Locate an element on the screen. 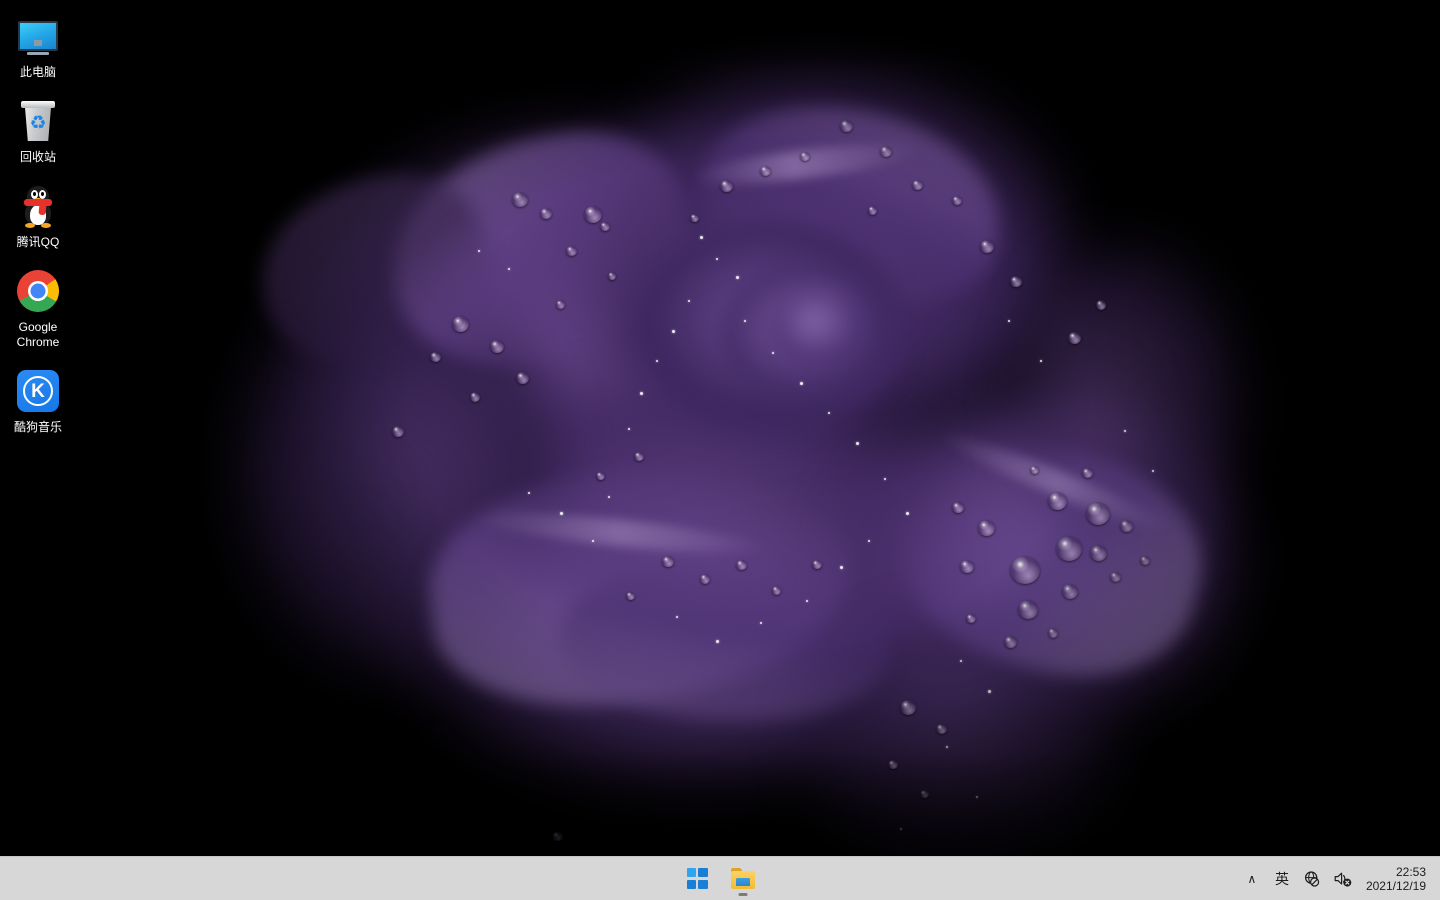  folder-icon is located at coordinates (743, 878).